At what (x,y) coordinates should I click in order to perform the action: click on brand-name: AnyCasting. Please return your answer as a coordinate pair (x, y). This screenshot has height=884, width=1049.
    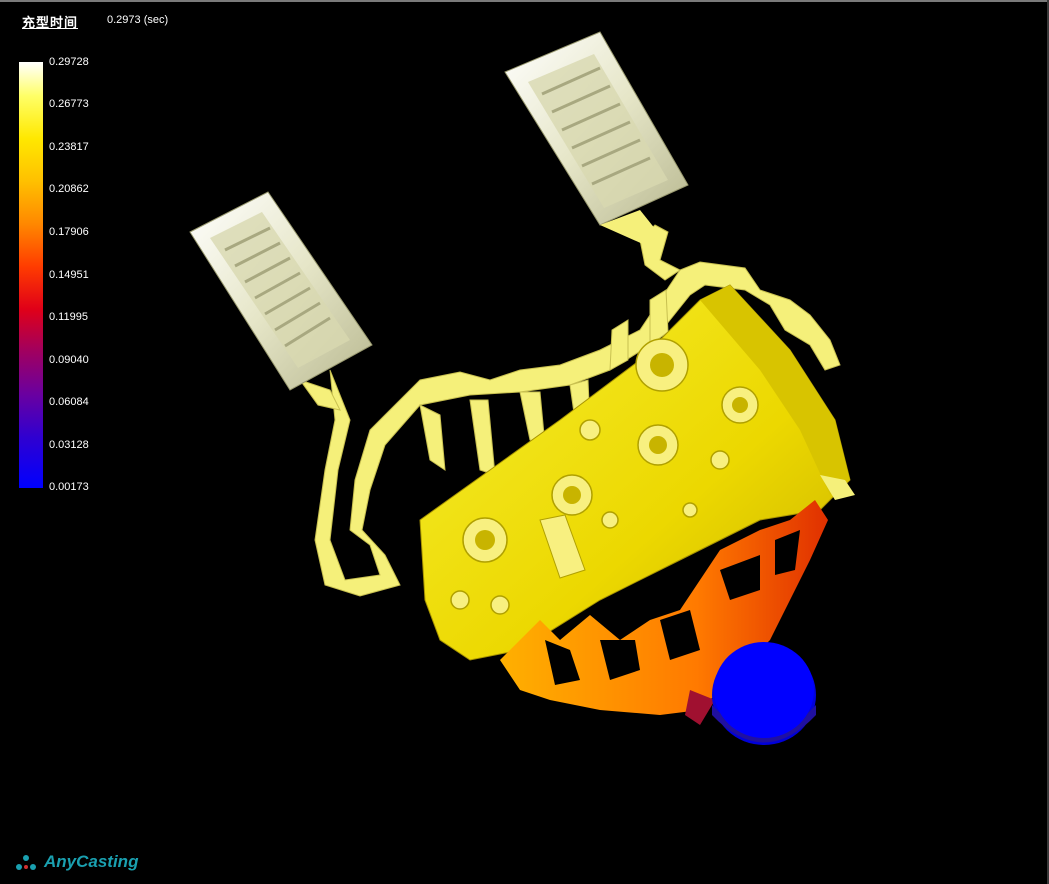
    Looking at the image, I should click on (91, 861).